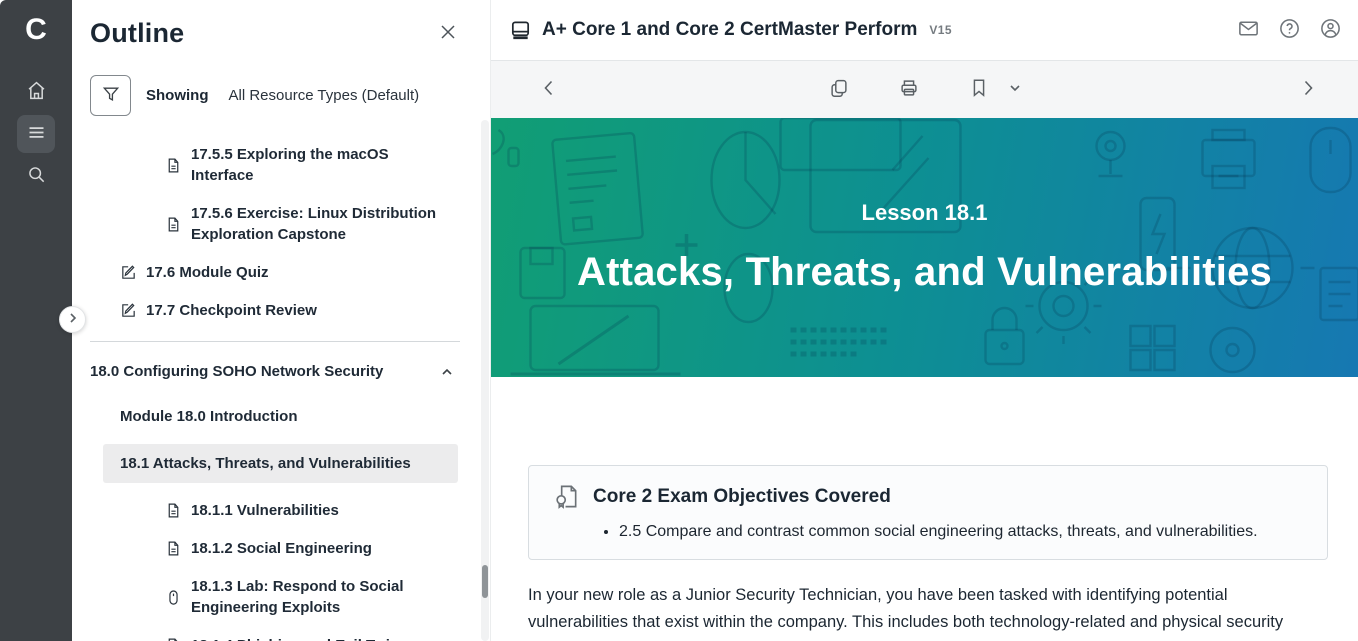 Image resolution: width=1358 pixels, height=641 pixels. Describe the element at coordinates (742, 496) in the screenshot. I see `objectives-title: Core 2 Exam Objectives Covered` at that location.